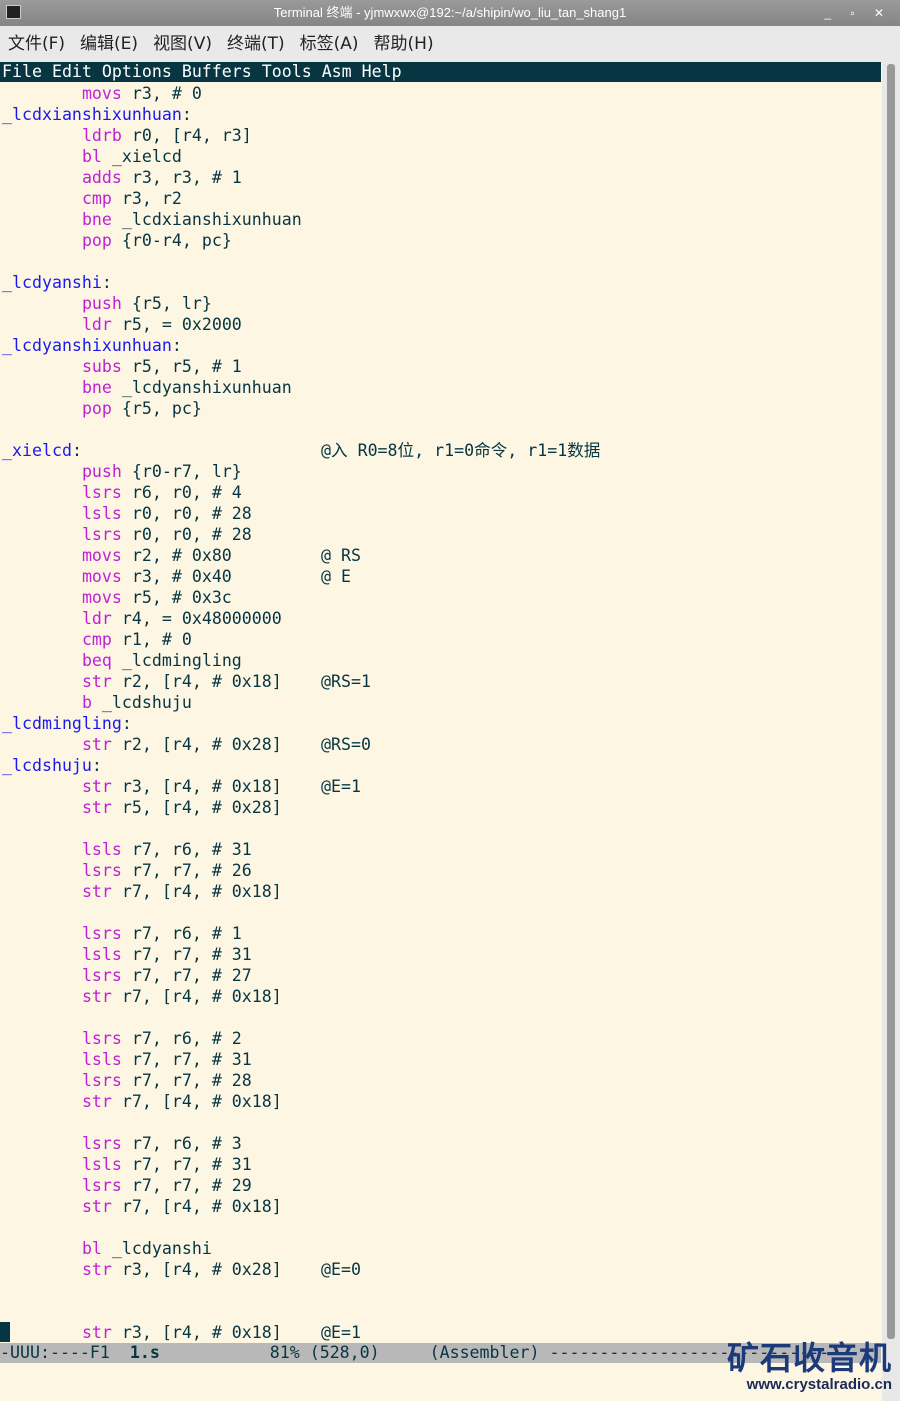  What do you see at coordinates (152, 492) in the screenshot?
I see `code-line: lsrs r6, r0, # 4` at bounding box center [152, 492].